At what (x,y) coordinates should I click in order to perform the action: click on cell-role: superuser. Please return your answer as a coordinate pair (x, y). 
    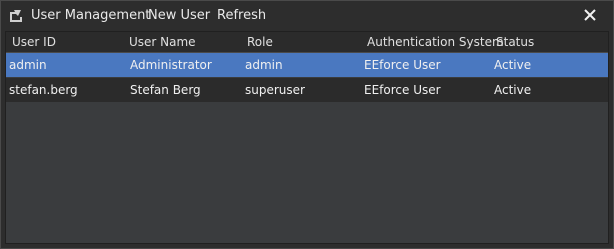
    Looking at the image, I should click on (275, 90).